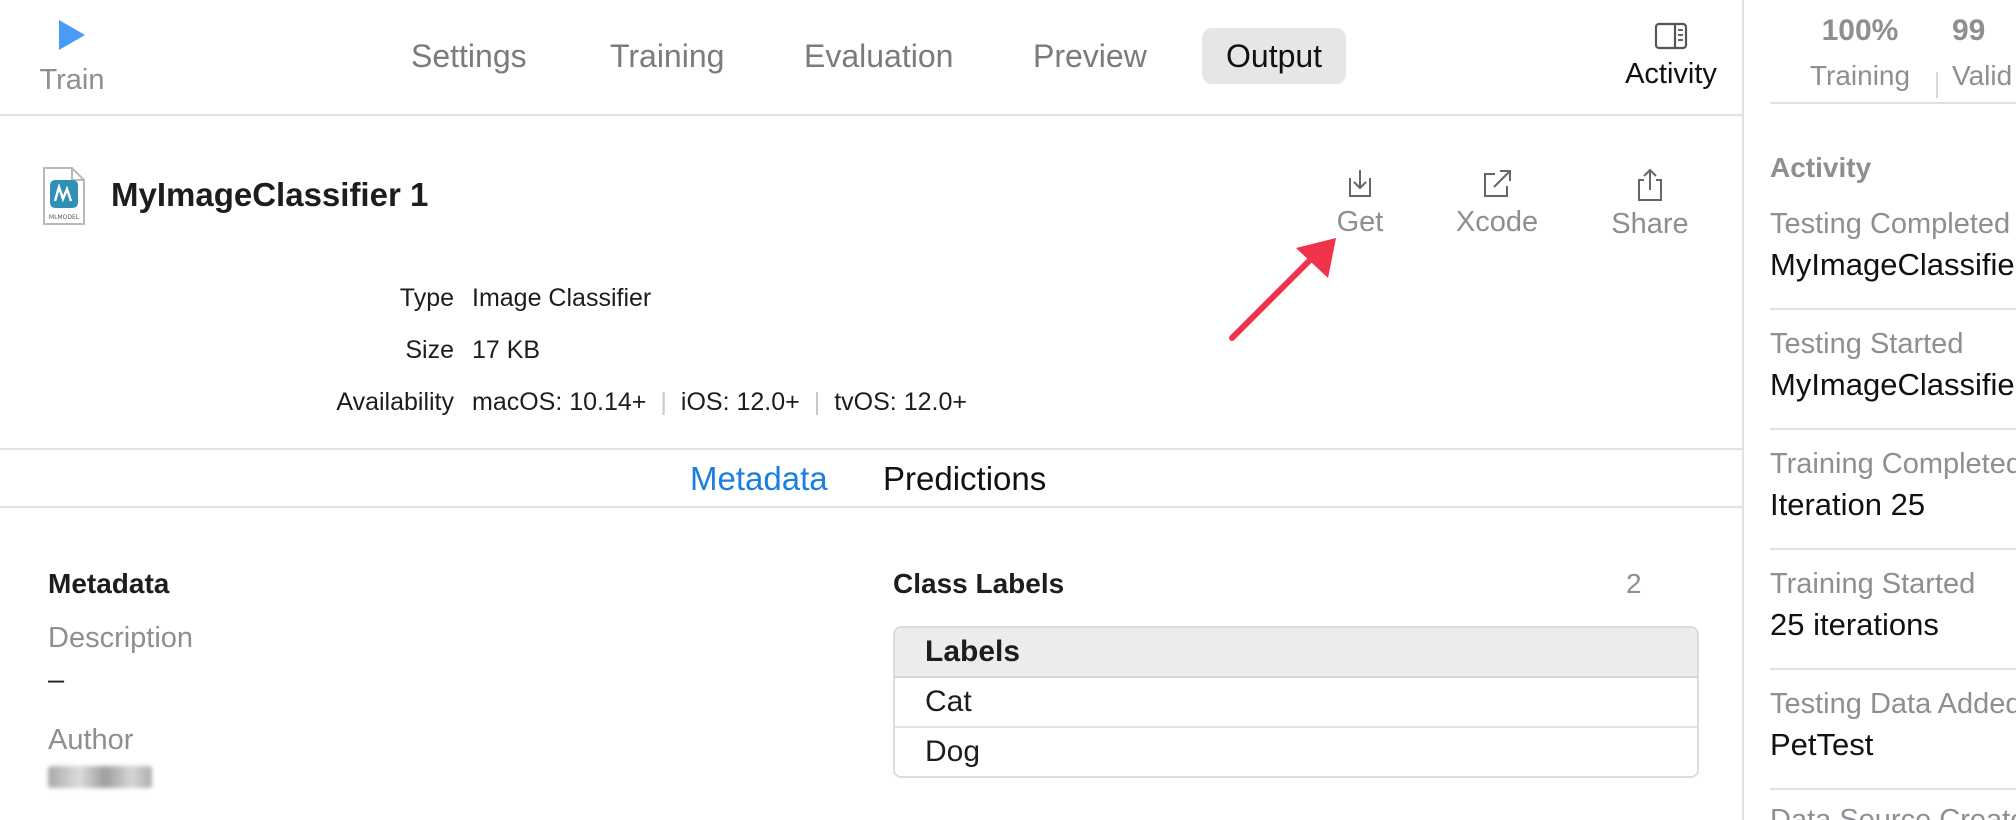 The width and height of the screenshot is (2016, 820). What do you see at coordinates (1090, 56) in the screenshot?
I see `tab-preview: Preview` at bounding box center [1090, 56].